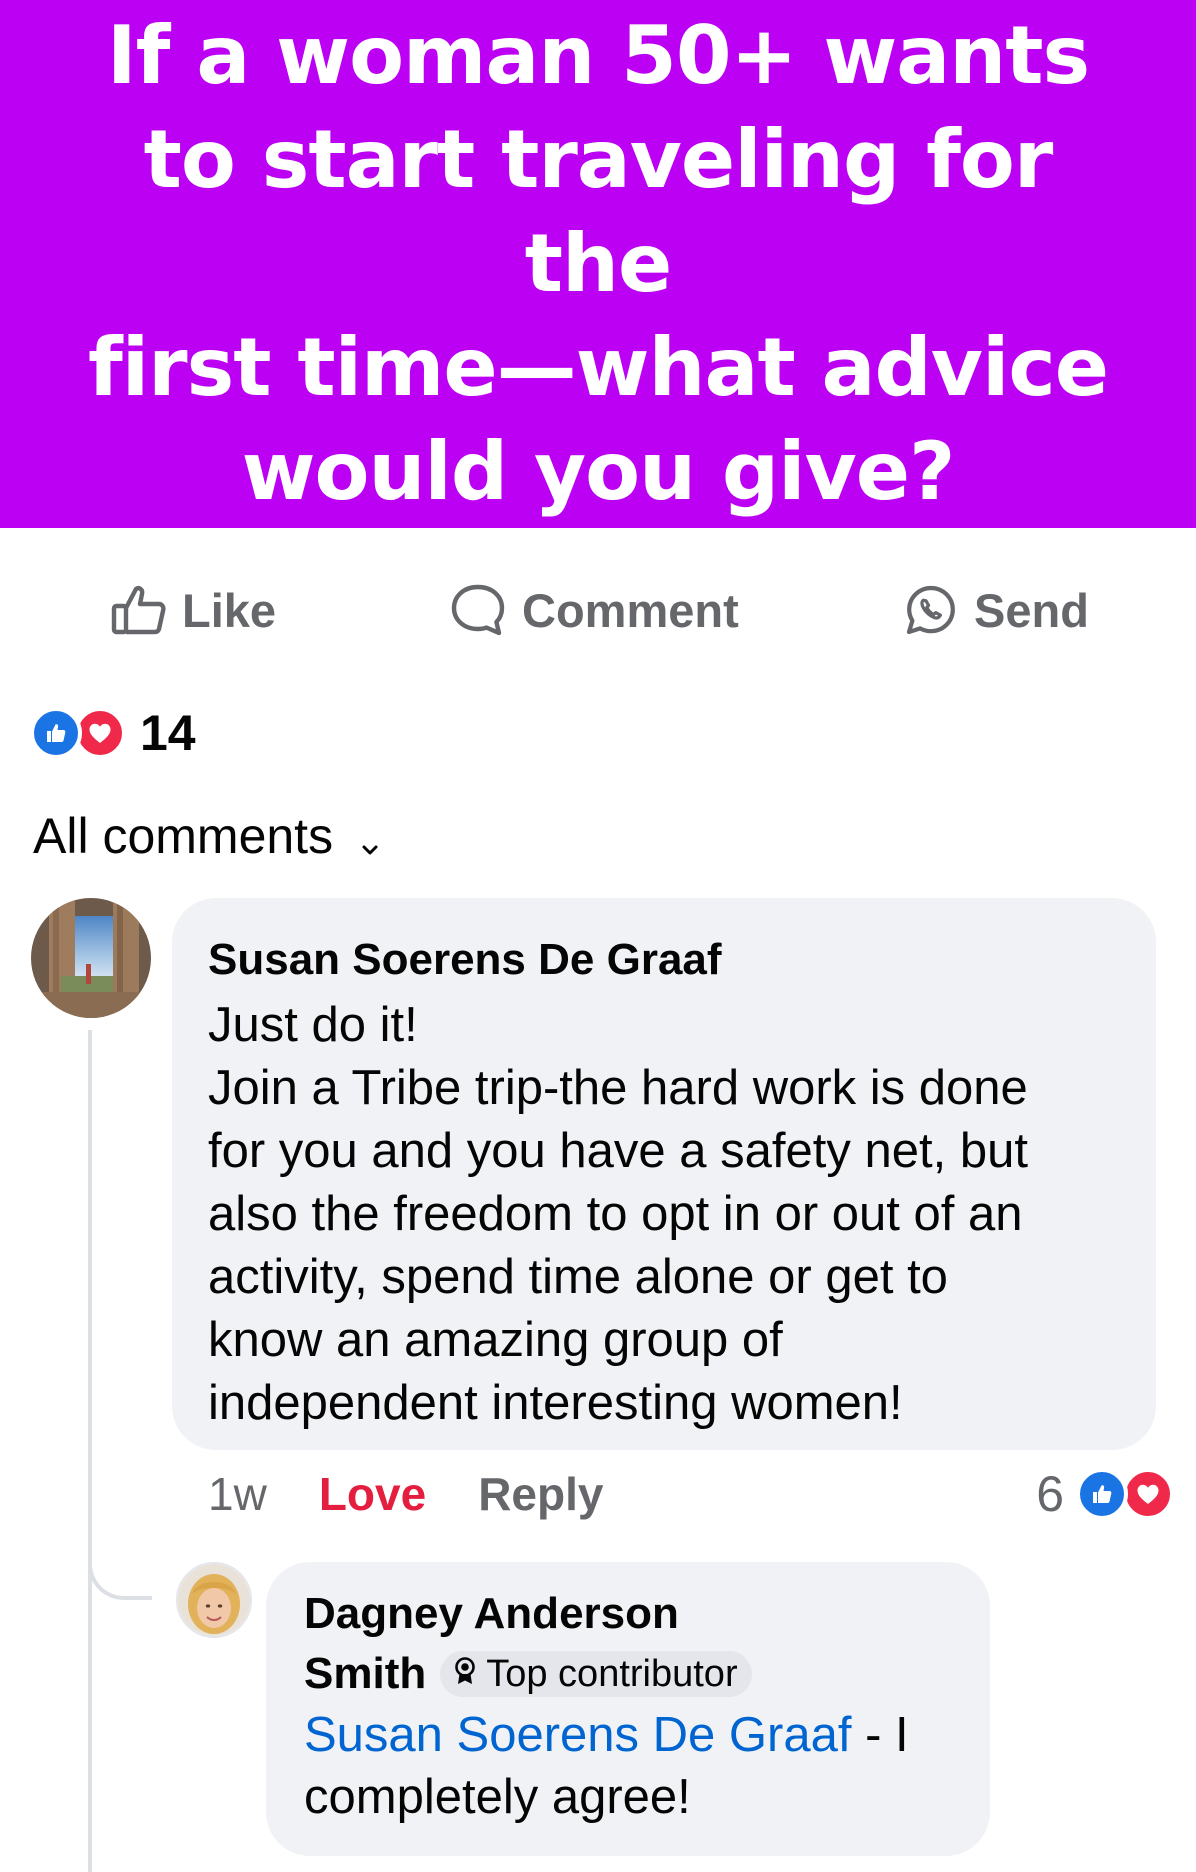 This screenshot has height=1872, width=1196. I want to click on comment-bubble-icon, so click(478, 610).